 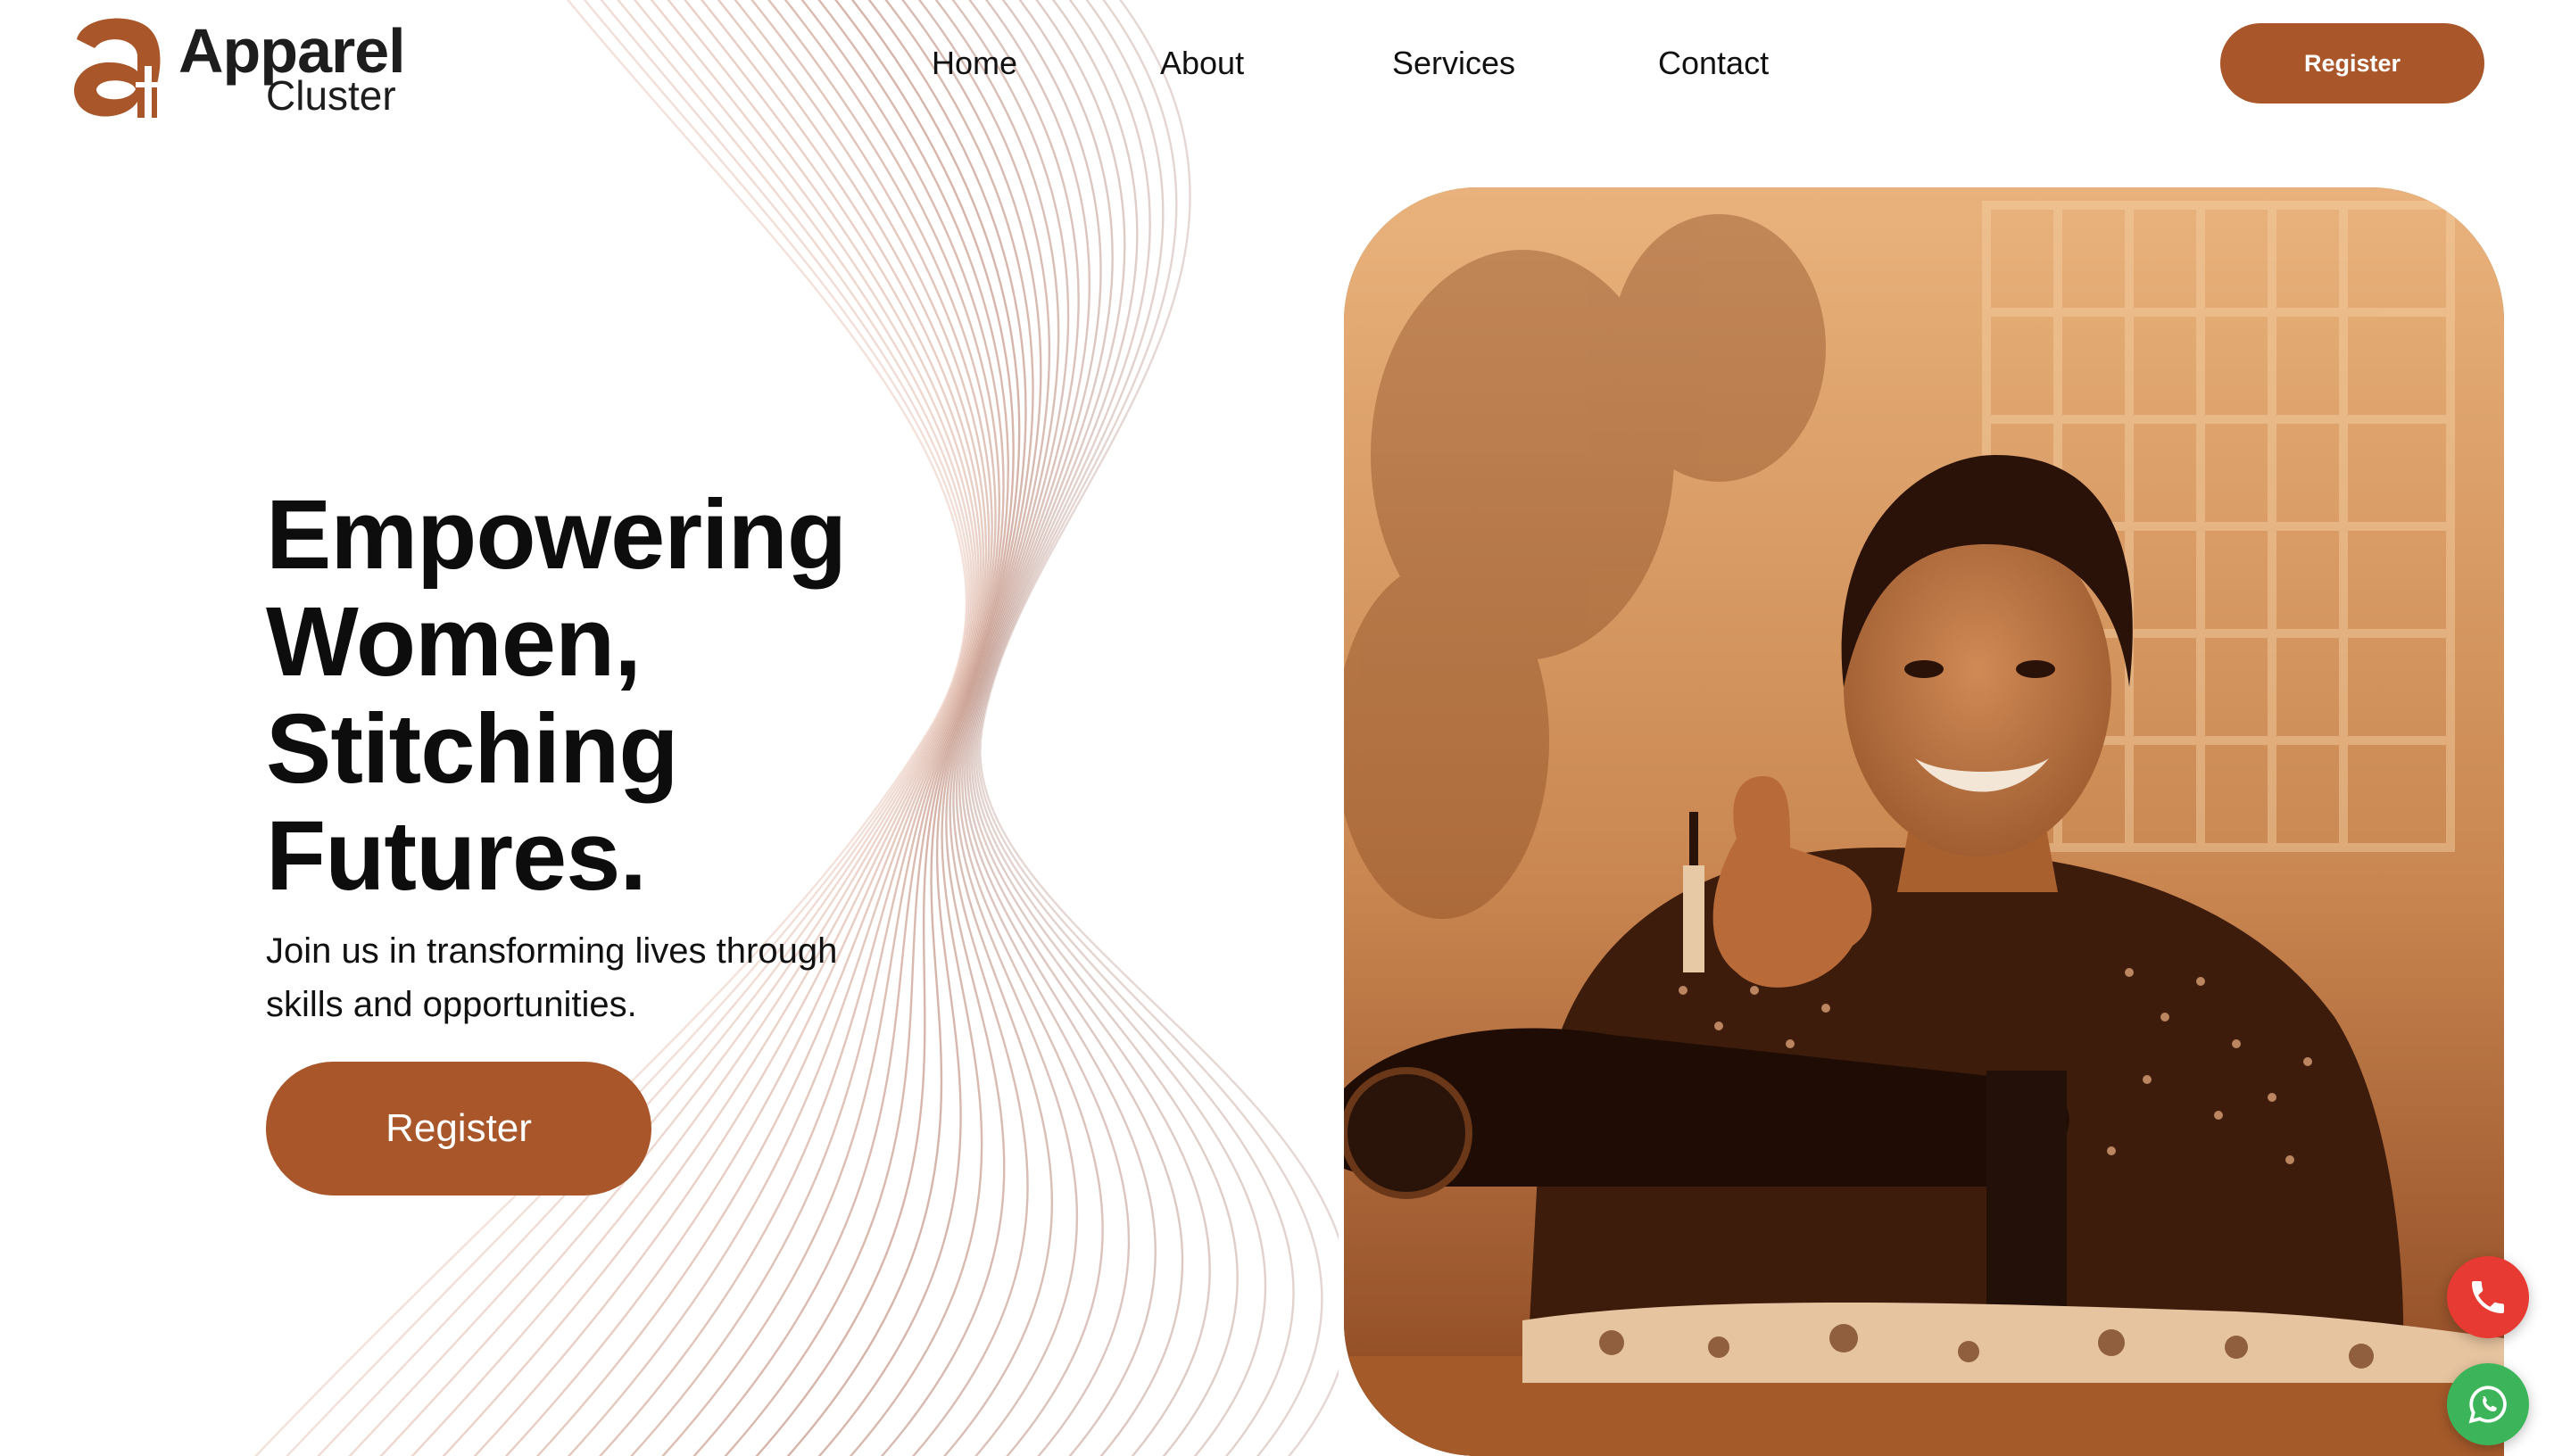 I want to click on phone-call-button, so click(x=2488, y=1297).